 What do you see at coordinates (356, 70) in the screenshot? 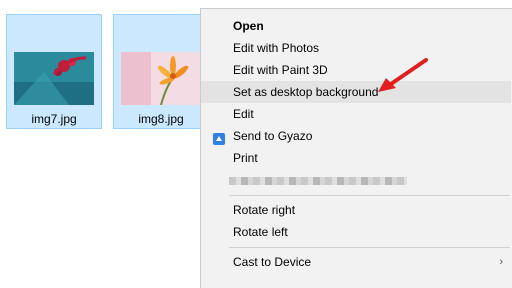
I see `menu-item-edit-with-paint-3d: Edit with Paint 3D` at bounding box center [356, 70].